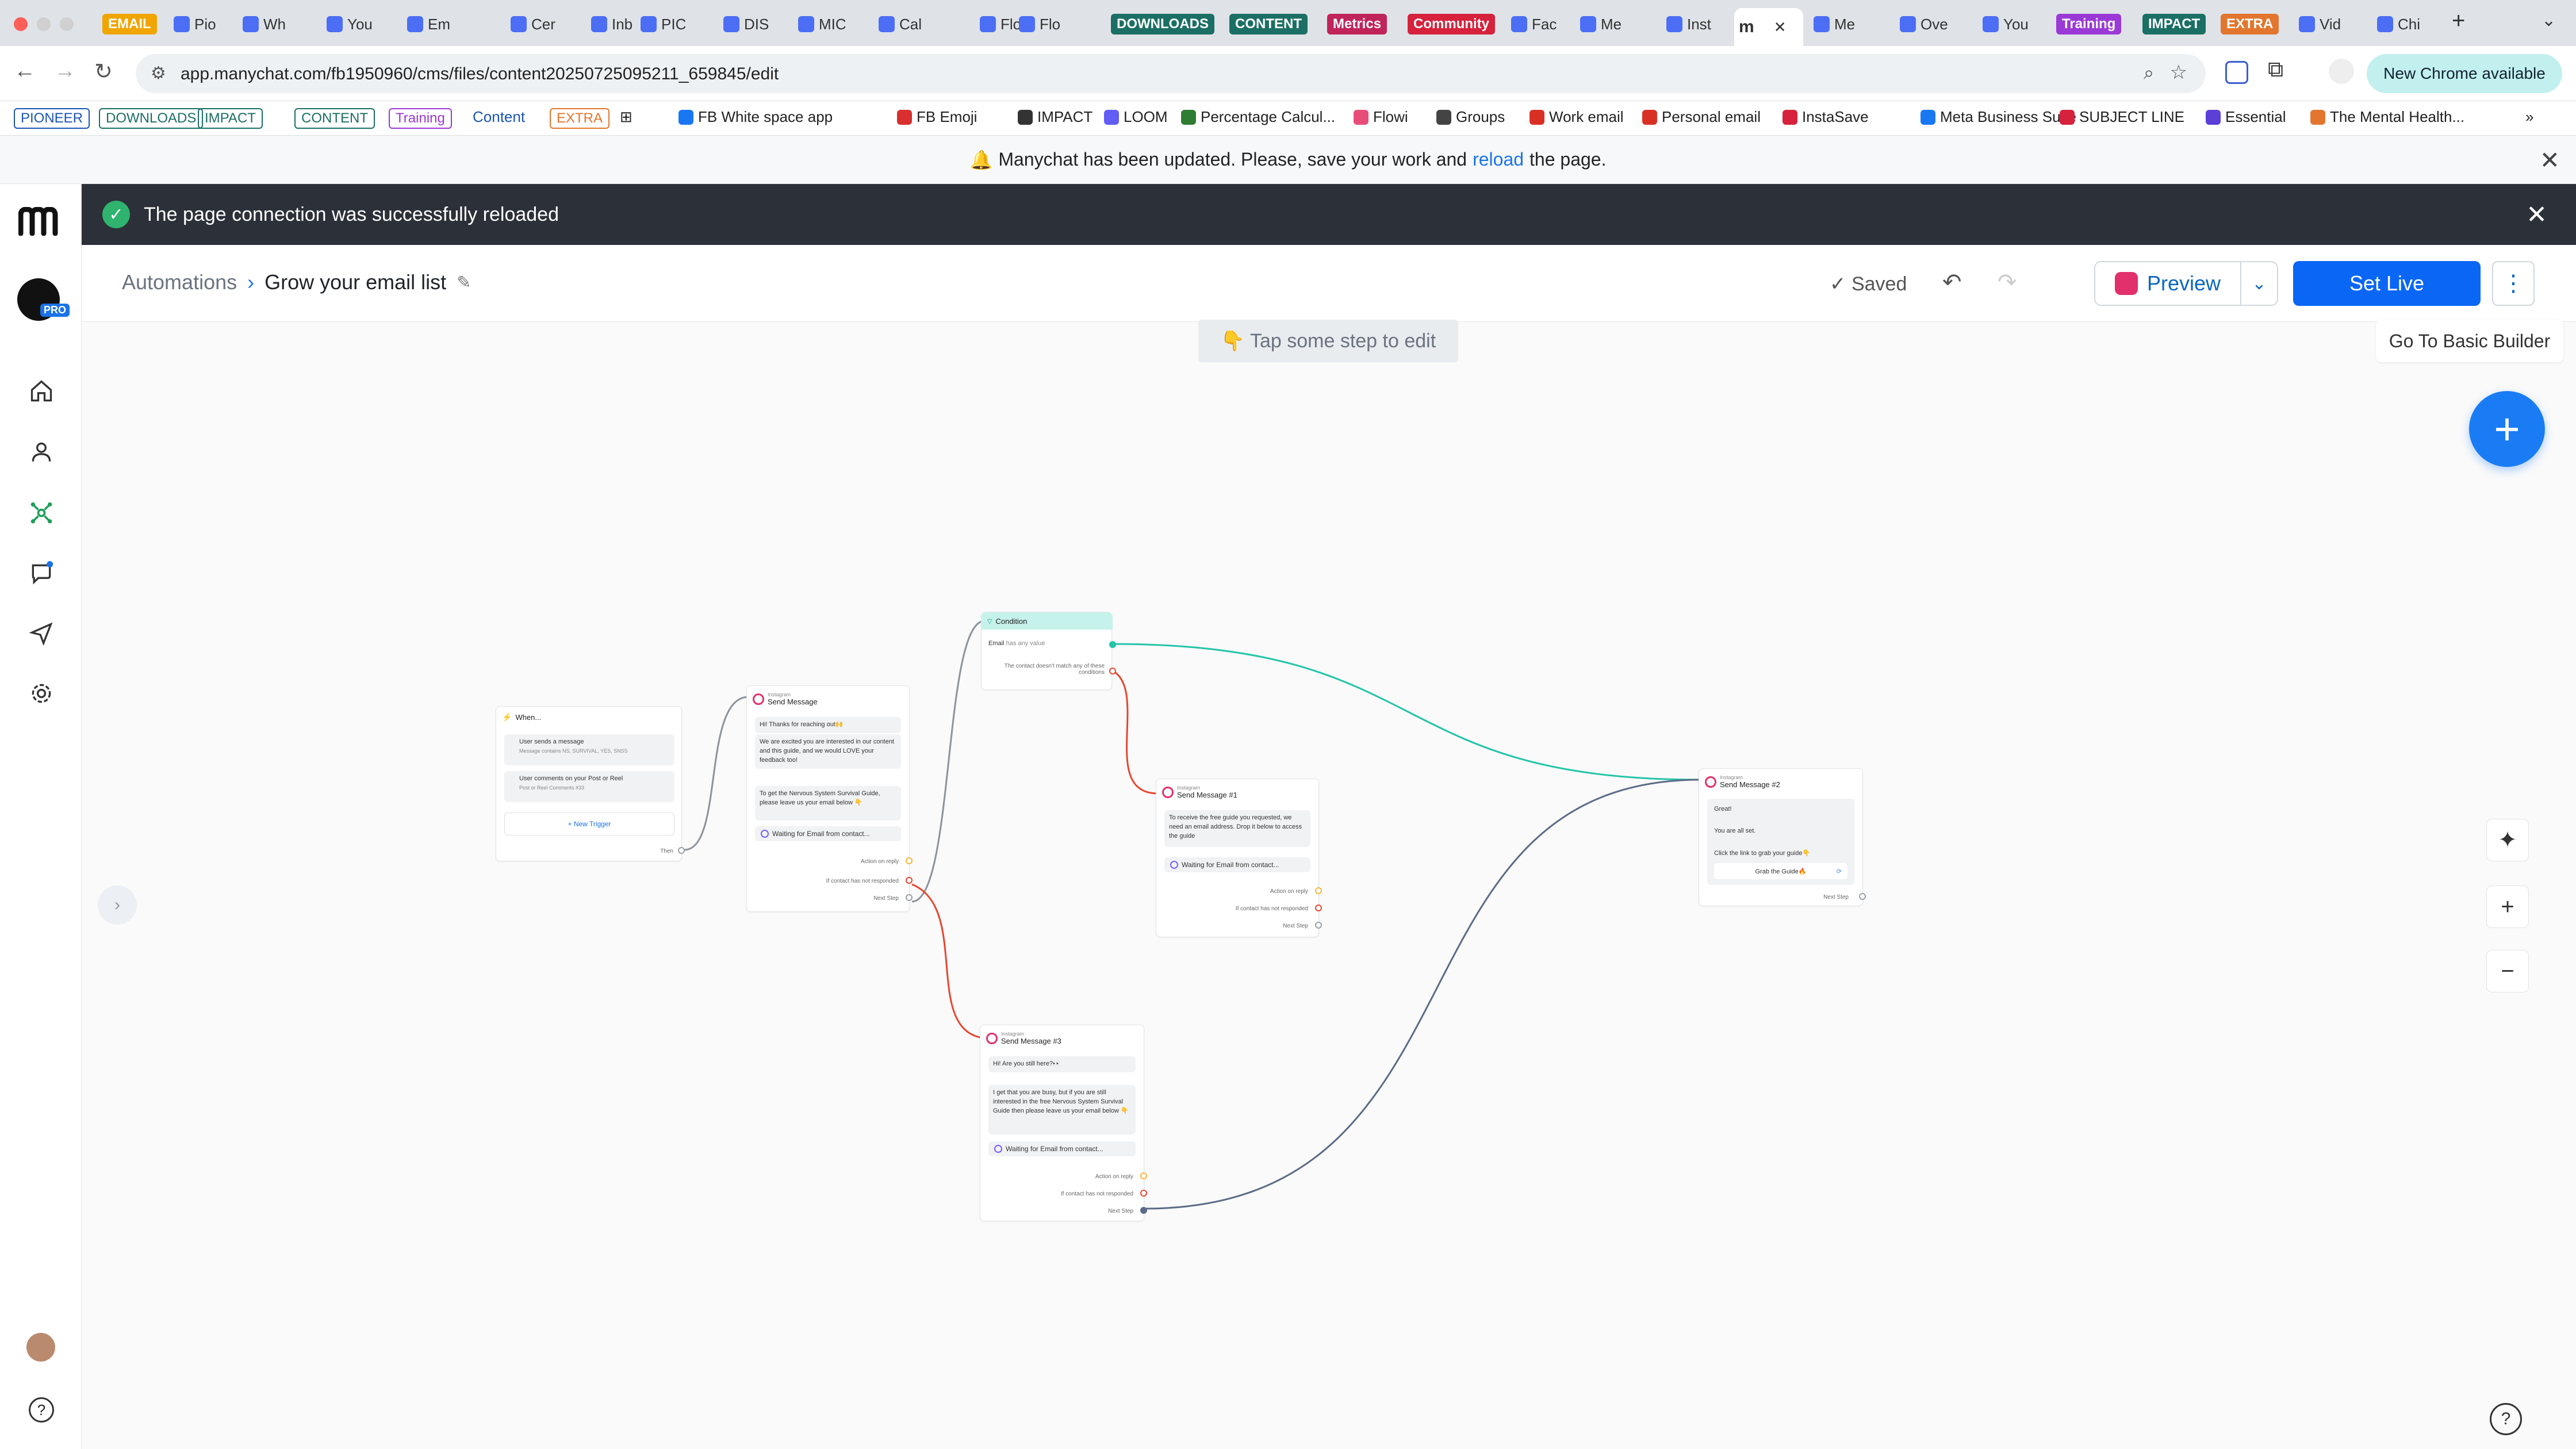 The image size is (2576, 1449). I want to click on bookmark-item: CONTENT, so click(334, 118).